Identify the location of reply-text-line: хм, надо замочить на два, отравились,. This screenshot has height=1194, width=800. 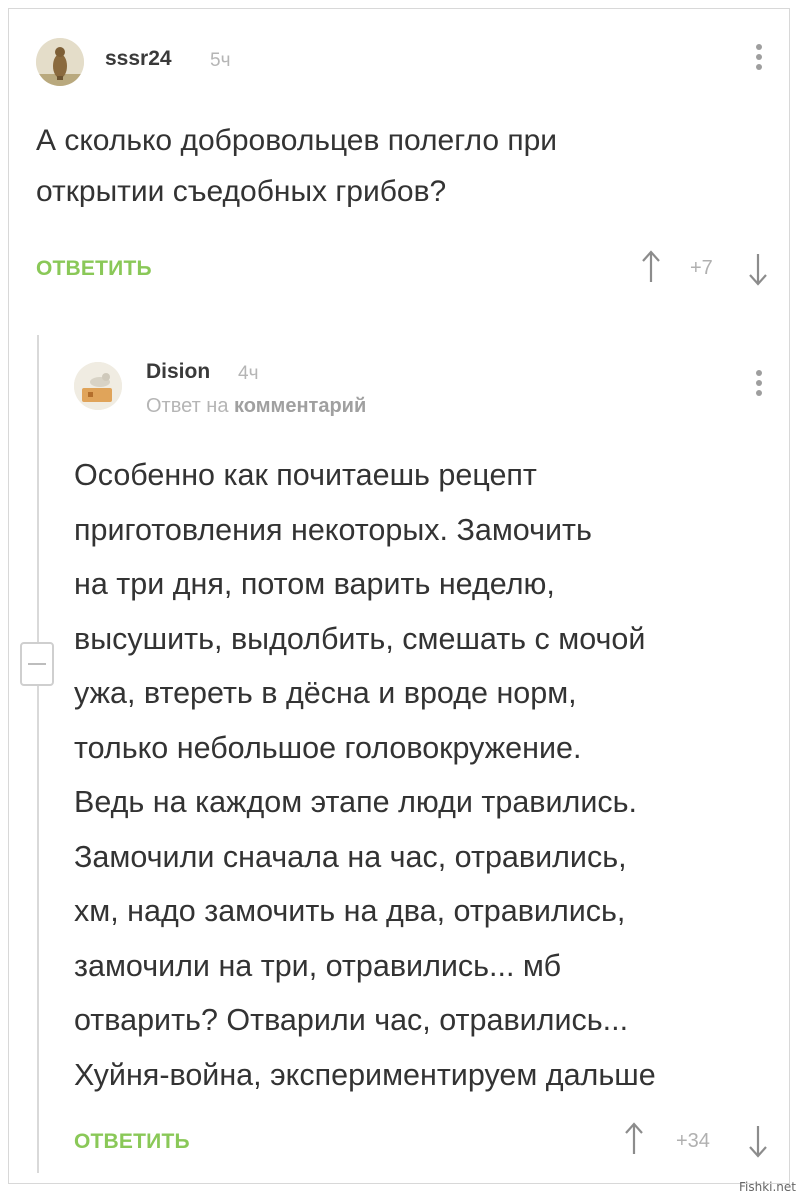
(350, 911).